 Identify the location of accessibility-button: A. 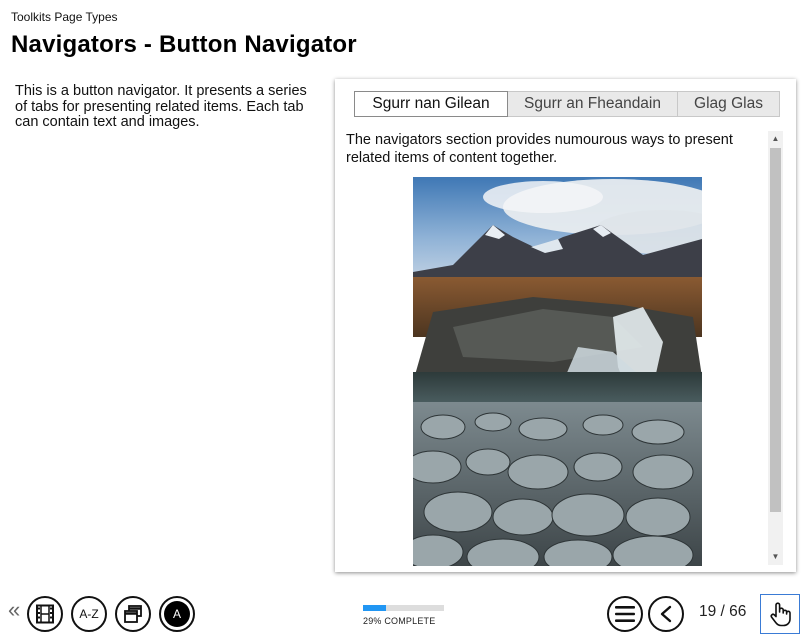
(177, 614).